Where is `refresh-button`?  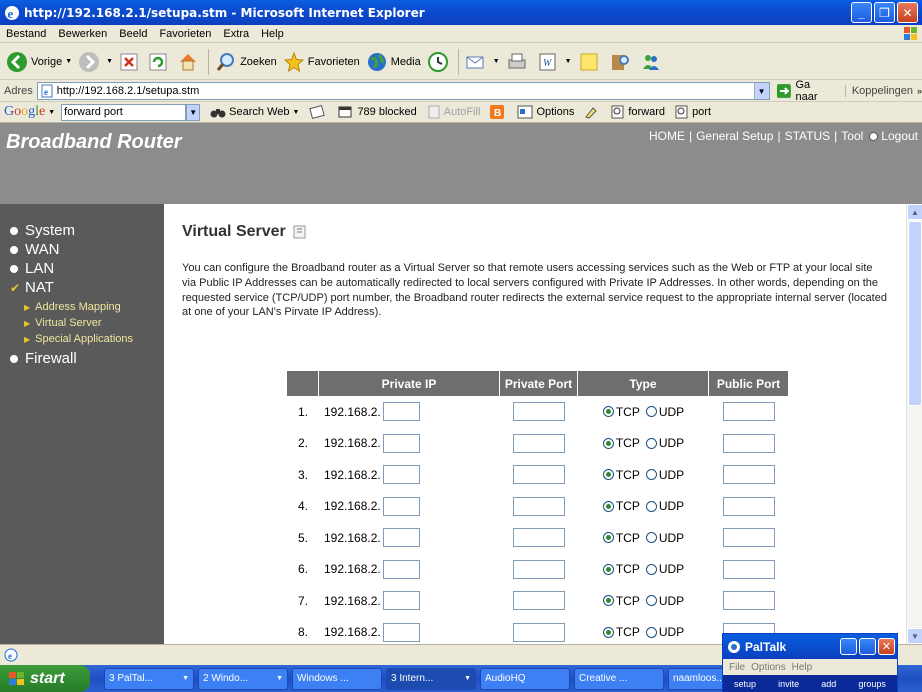 refresh-button is located at coordinates (159, 62).